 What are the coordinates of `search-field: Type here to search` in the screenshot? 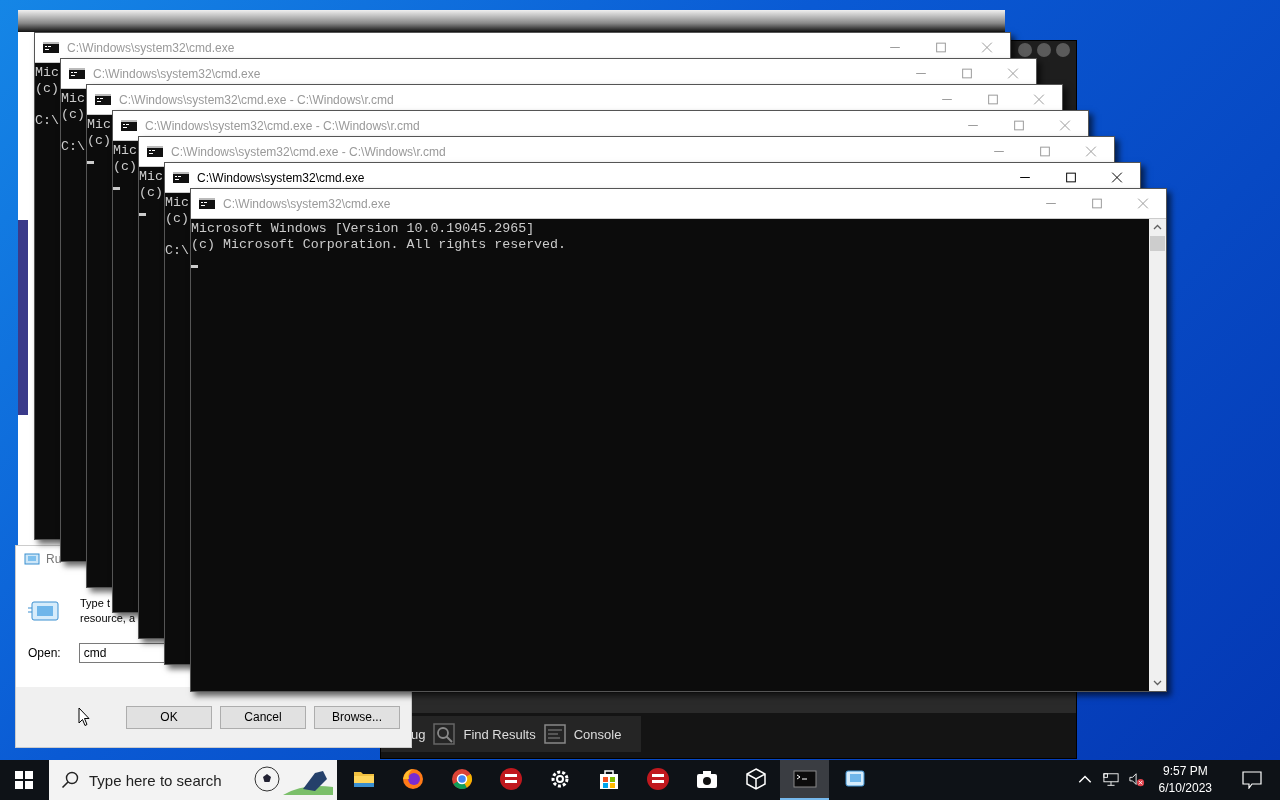 It's located at (193, 780).